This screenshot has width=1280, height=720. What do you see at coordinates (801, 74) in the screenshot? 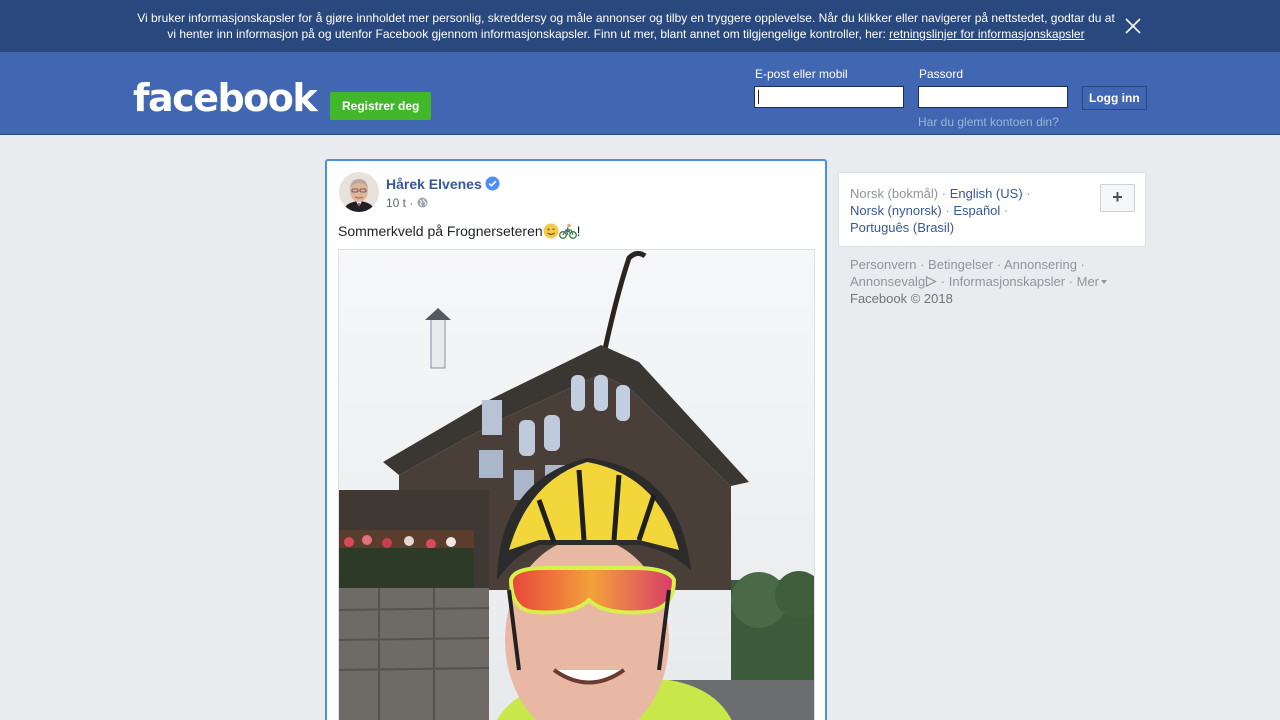
I see `email-label: E-post eller mobil` at bounding box center [801, 74].